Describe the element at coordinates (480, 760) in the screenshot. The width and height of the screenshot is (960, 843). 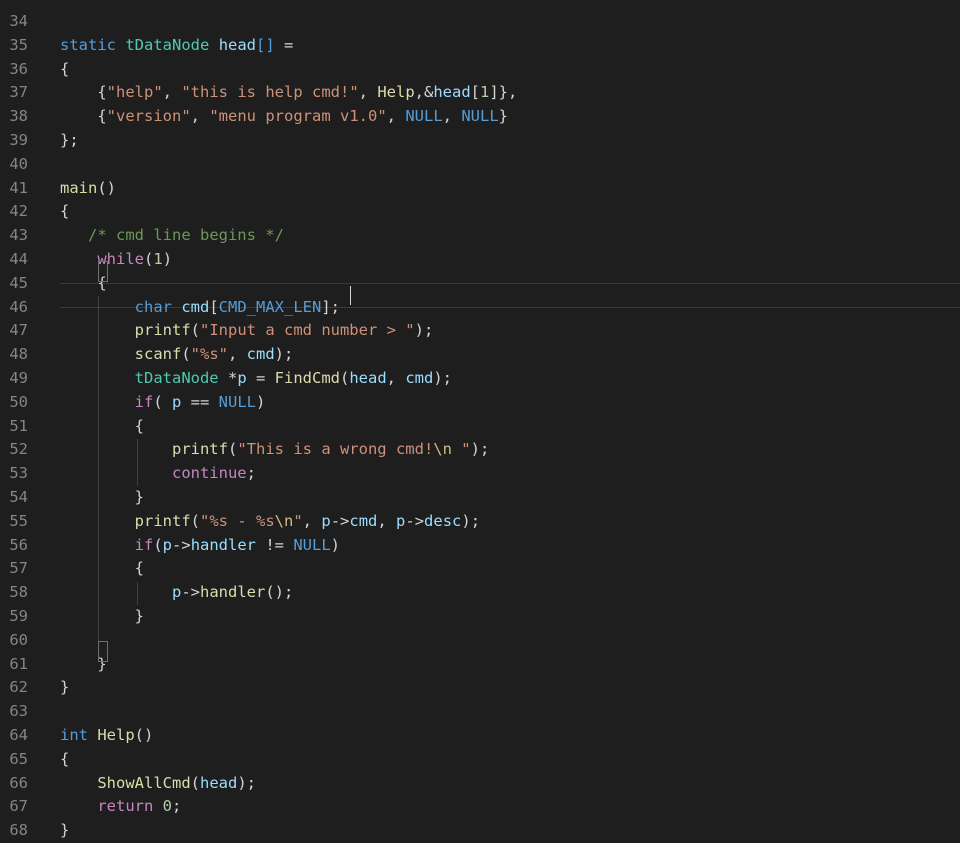
I see `code-line: 65 {` at that location.